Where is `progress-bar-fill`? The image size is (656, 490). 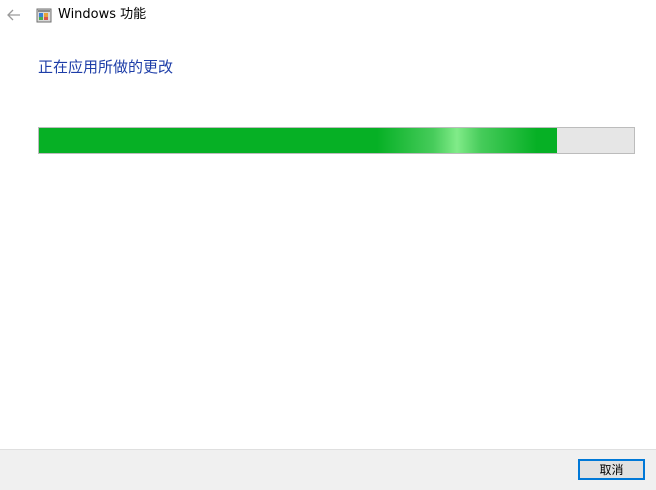 progress-bar-fill is located at coordinates (298, 140).